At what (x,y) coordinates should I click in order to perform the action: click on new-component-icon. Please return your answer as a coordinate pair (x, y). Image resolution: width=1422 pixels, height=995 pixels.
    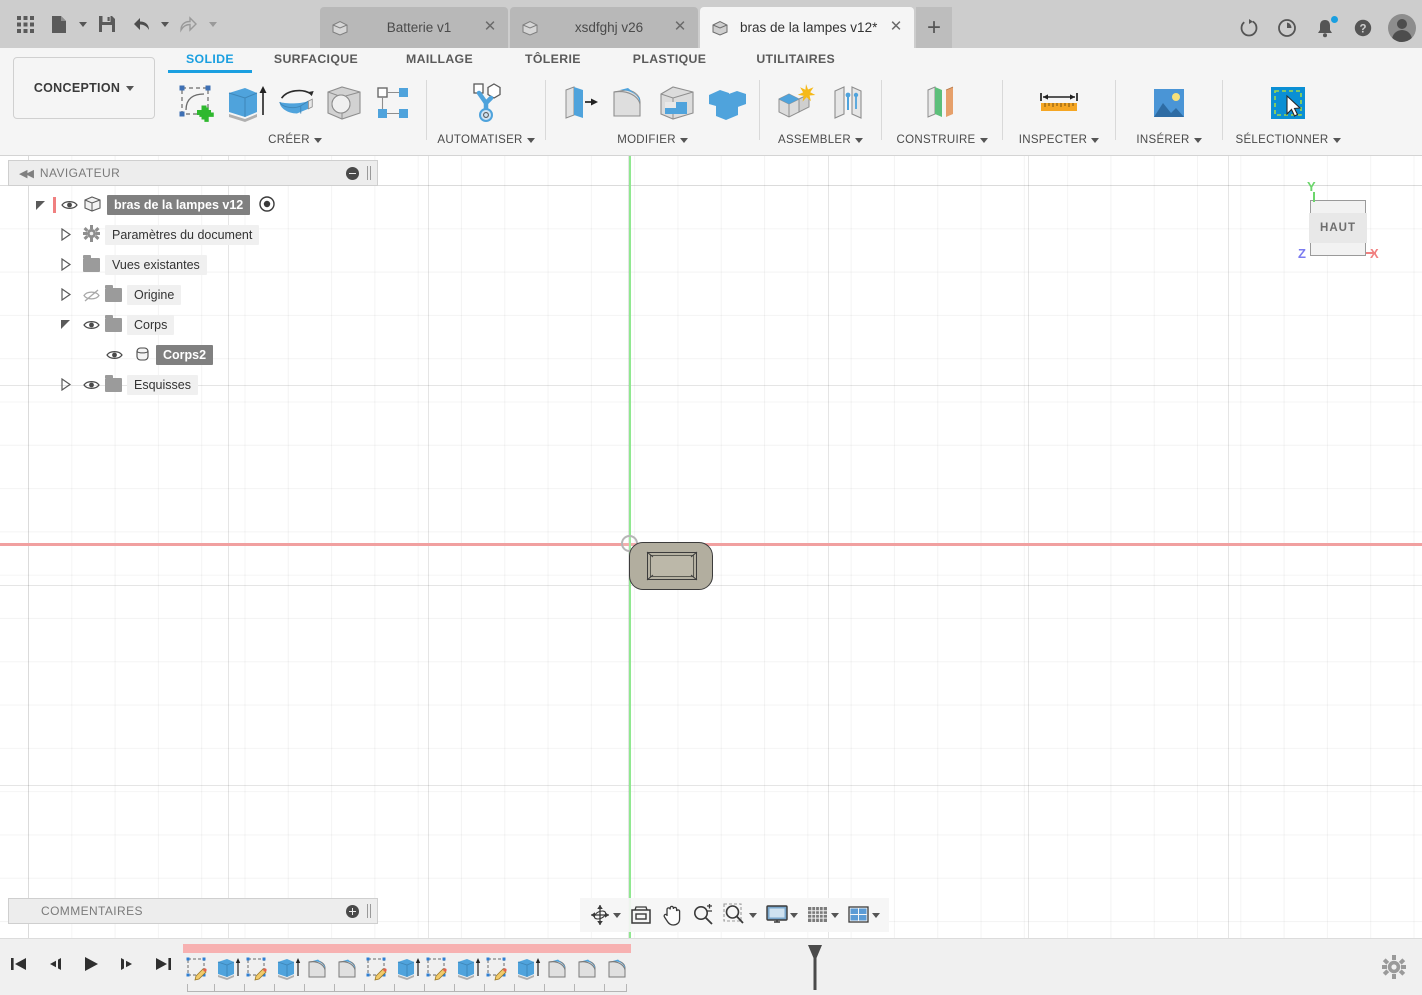
    Looking at the image, I should click on (796, 103).